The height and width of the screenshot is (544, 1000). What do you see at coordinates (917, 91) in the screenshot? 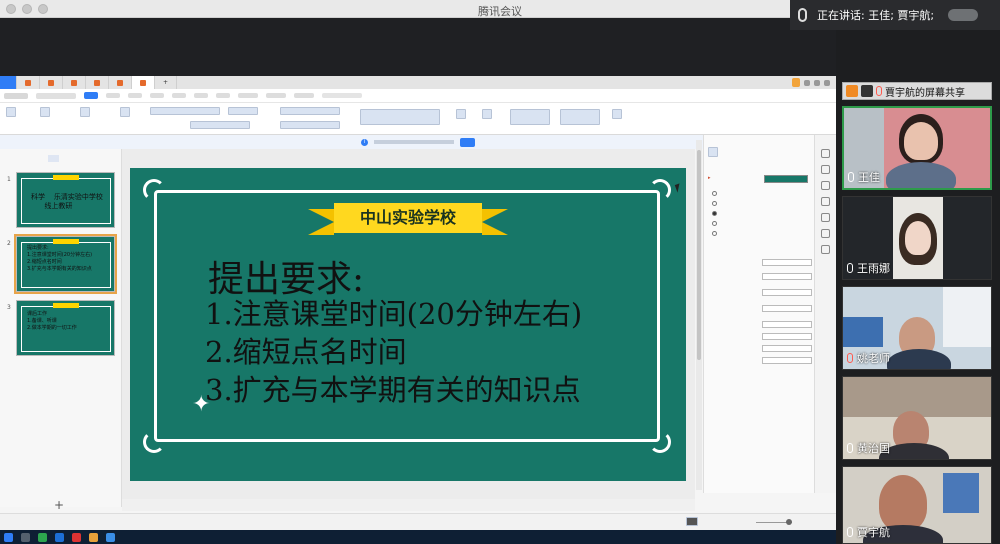
I see `screen-share-indicator: 賈宇航的屏幕共享` at bounding box center [917, 91].